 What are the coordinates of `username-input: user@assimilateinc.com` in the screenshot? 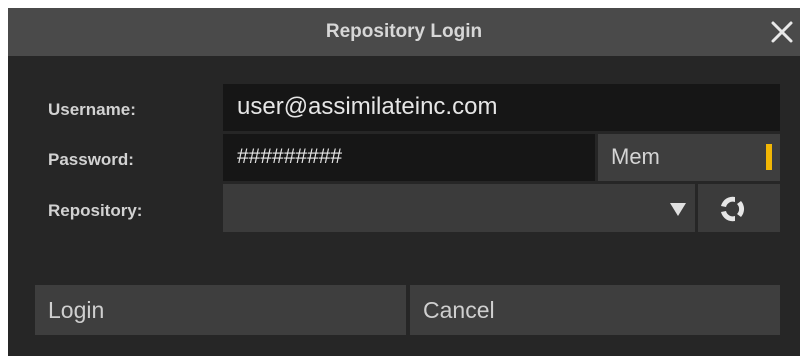 It's located at (501, 107).